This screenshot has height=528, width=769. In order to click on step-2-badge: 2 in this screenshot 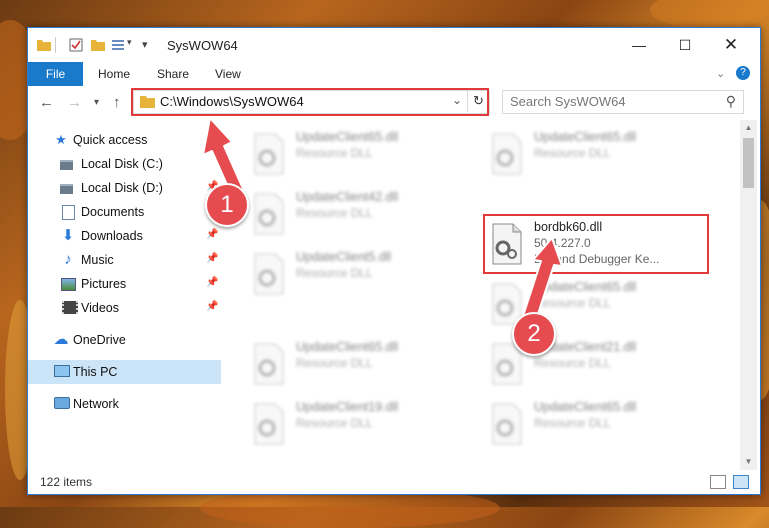, I will do `click(534, 334)`.